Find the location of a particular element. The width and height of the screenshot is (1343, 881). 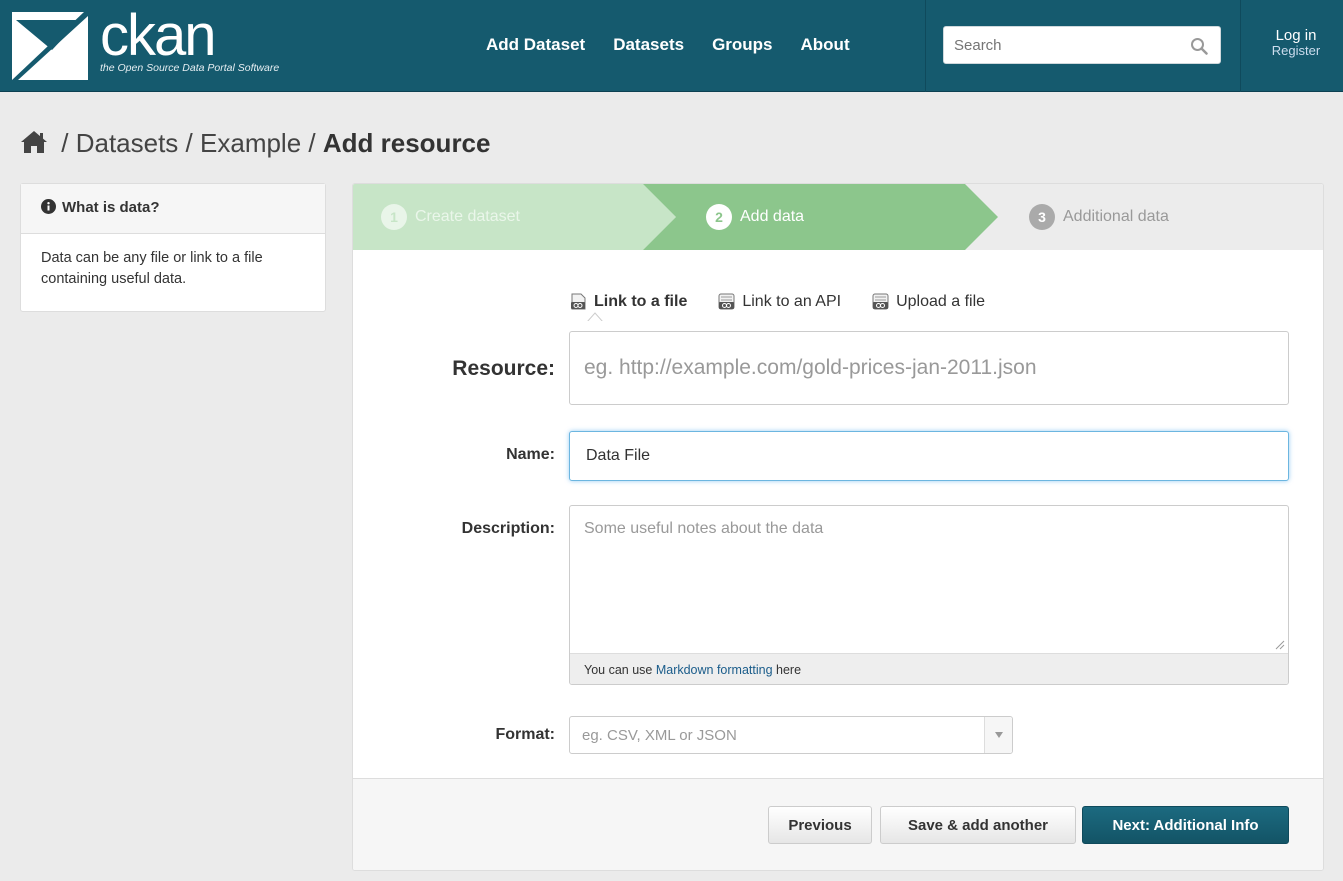

markdown-hint-prefix: You can use is located at coordinates (620, 670).